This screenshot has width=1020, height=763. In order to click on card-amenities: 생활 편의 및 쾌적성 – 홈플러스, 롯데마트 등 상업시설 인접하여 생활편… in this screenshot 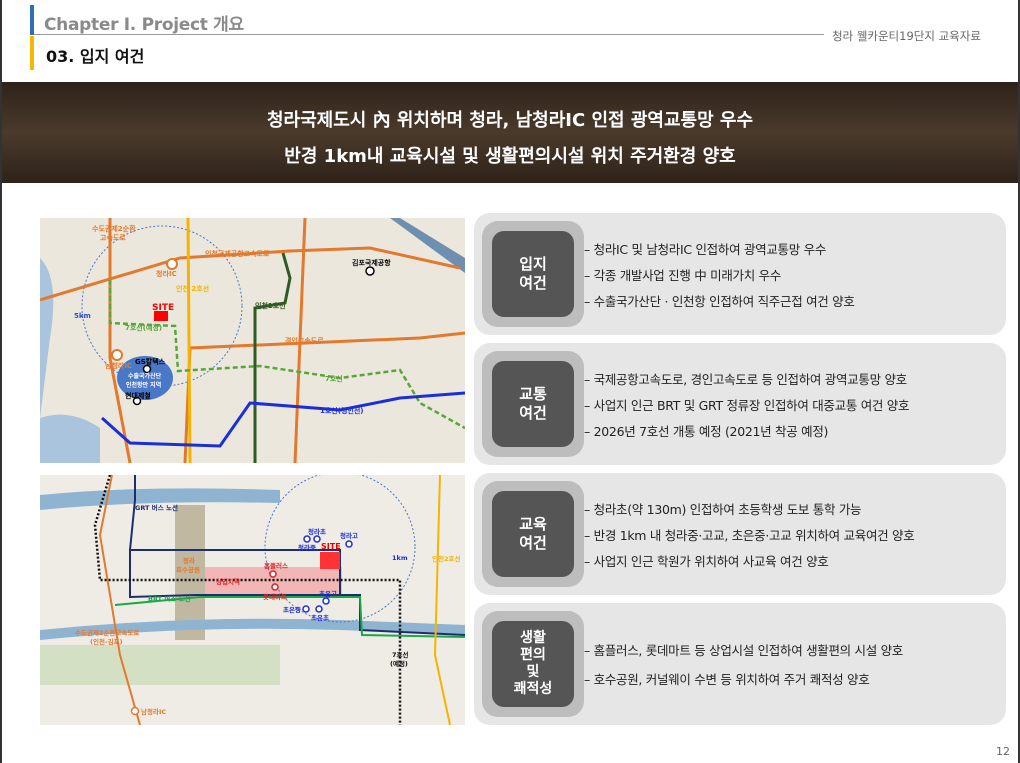, I will do `click(740, 664)`.